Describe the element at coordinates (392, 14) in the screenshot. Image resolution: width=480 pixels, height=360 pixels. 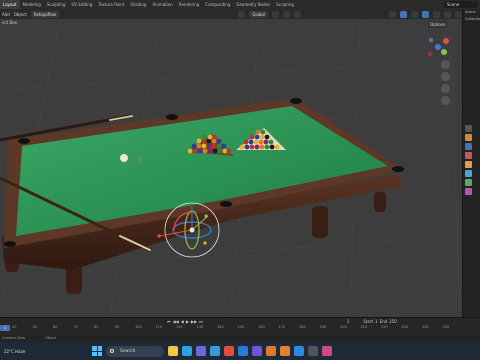
I see `visibility-icon` at that location.